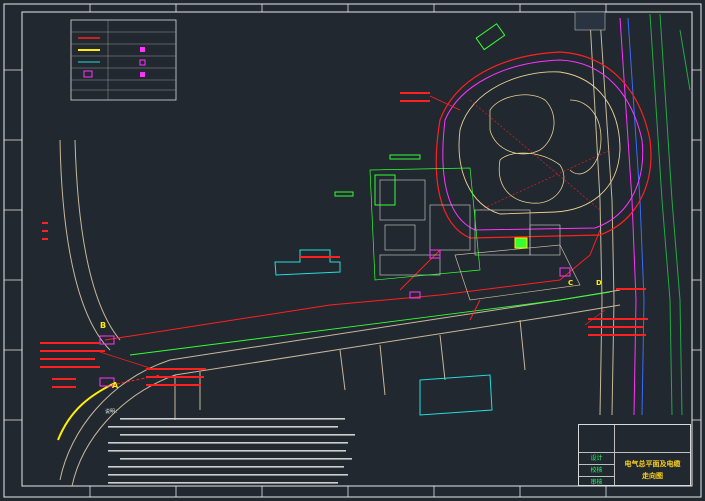 The height and width of the screenshot is (501, 705). I want to click on transformer-station, so click(521, 243).